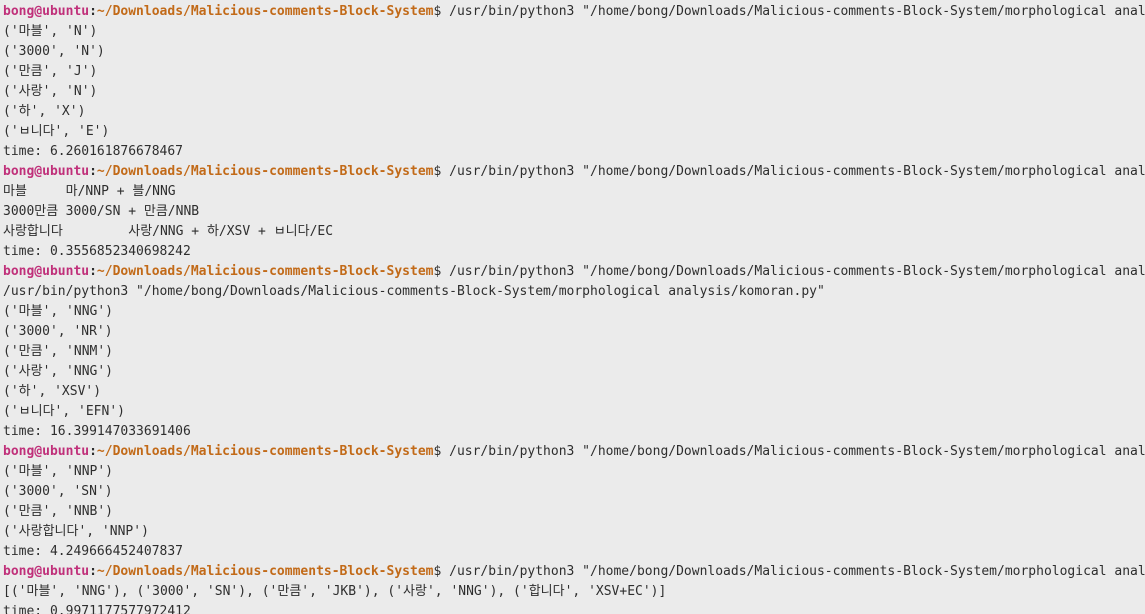  I want to click on output-line: 사랑합니다 사랑/NNG + 하/XSV + ㅂ니다/EC, so click(574, 232).